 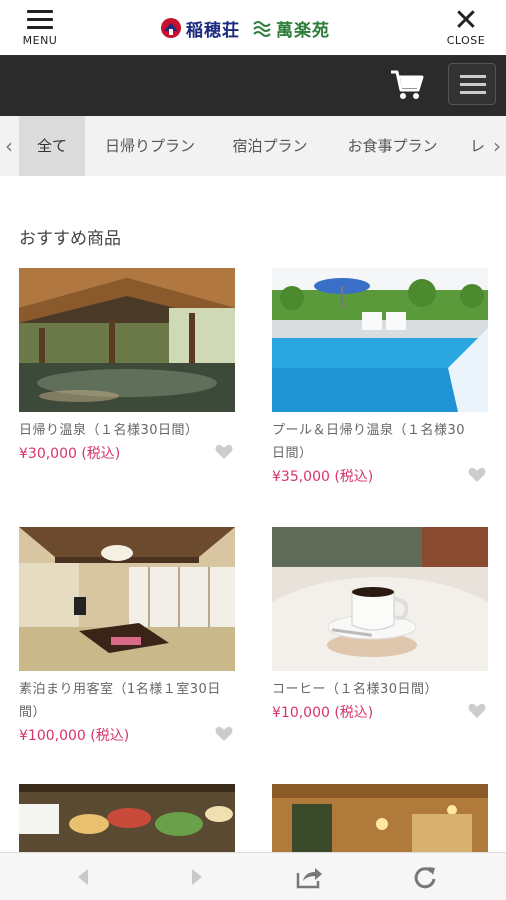 What do you see at coordinates (425, 877) in the screenshot?
I see `reload-icon` at bounding box center [425, 877].